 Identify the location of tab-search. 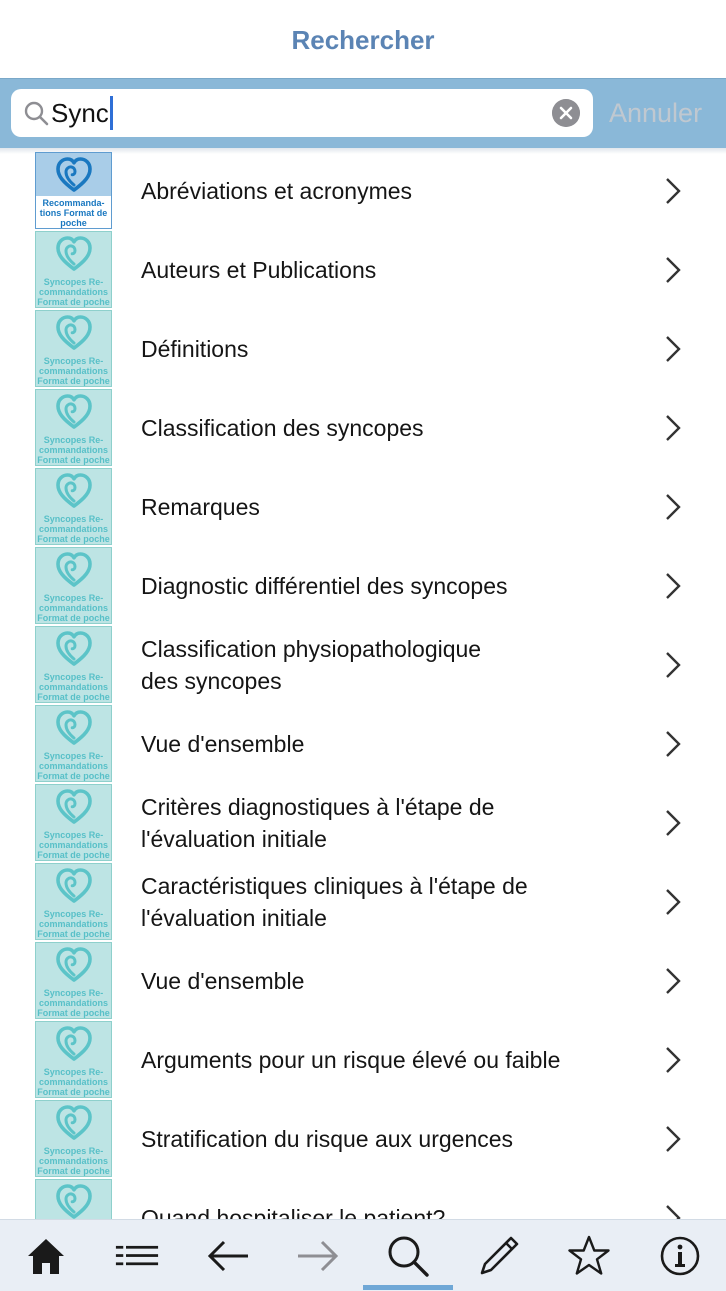
(408, 1255).